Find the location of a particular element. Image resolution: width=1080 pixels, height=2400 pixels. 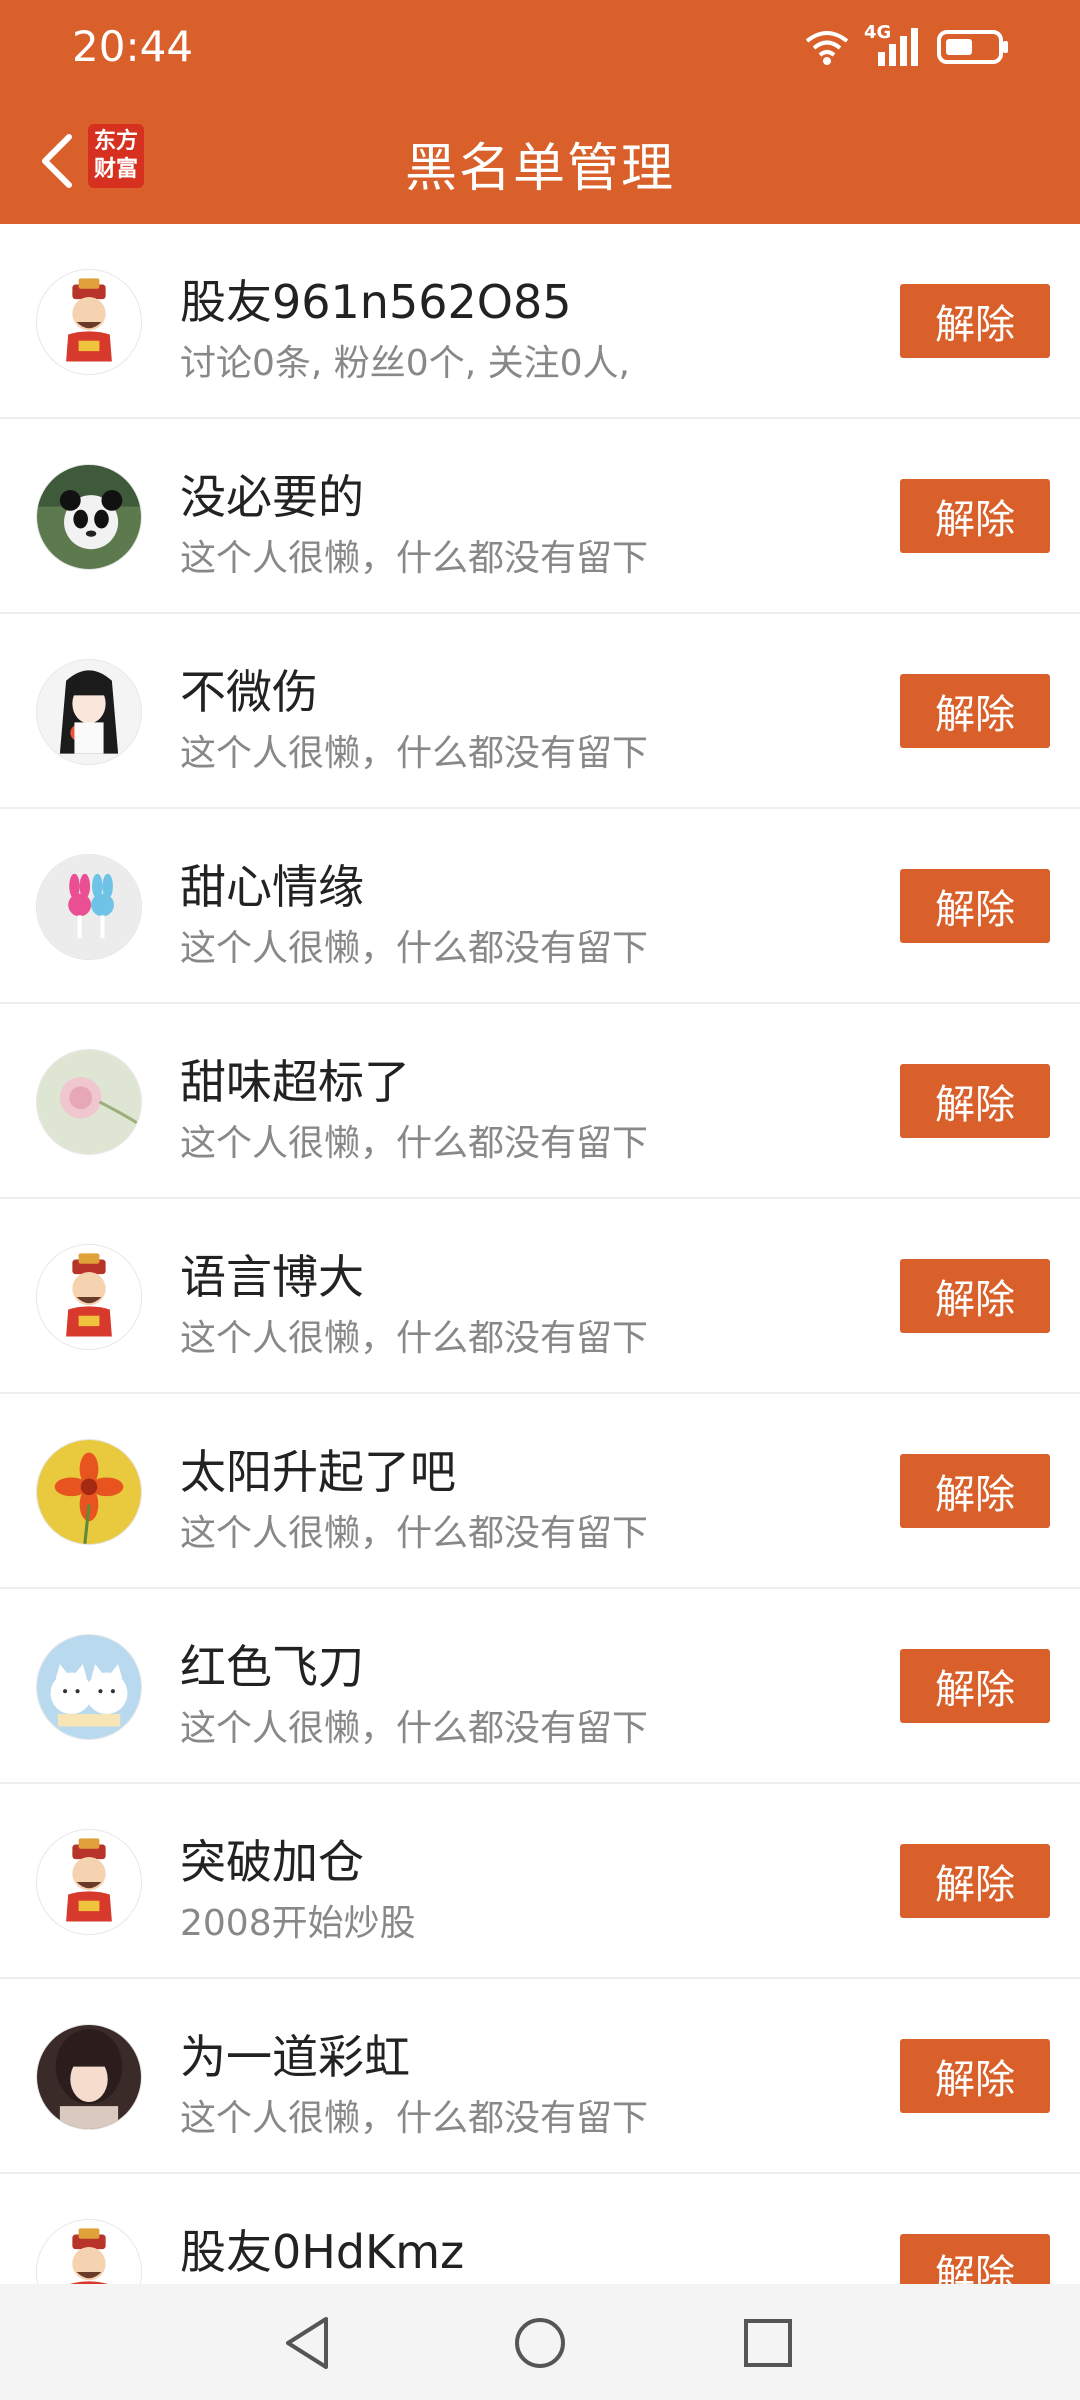

status-time: 20:44 is located at coordinates (133, 46).